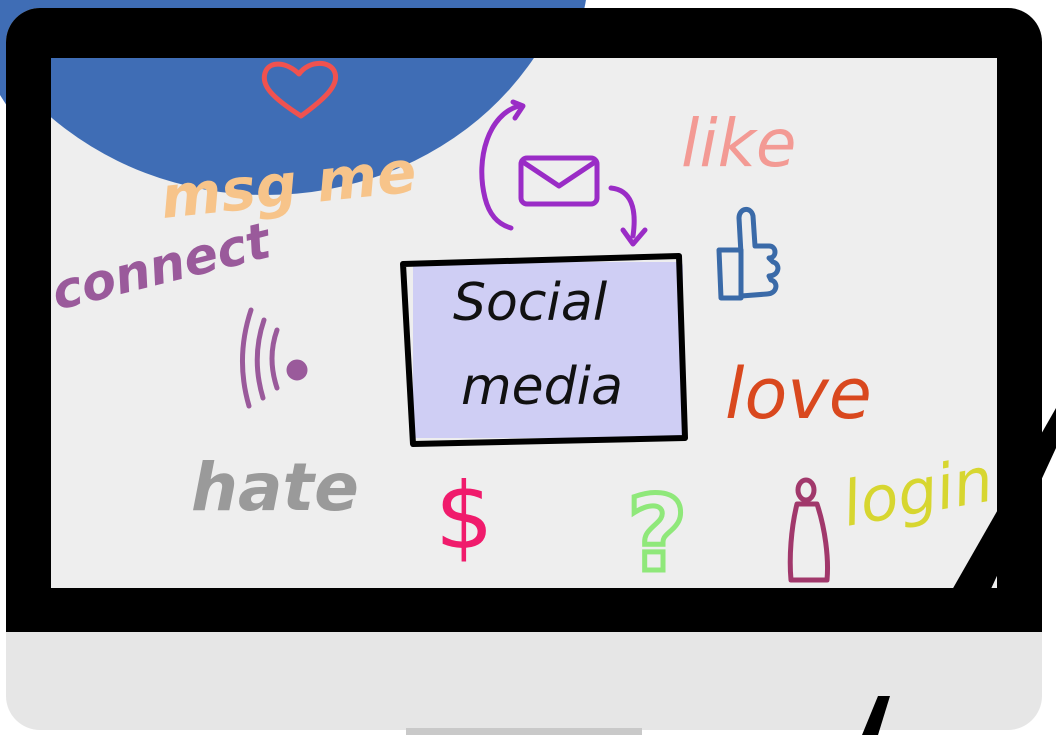 This screenshot has height=735, width=1056. I want to click on wifi-signal-icon, so click(274, 358).